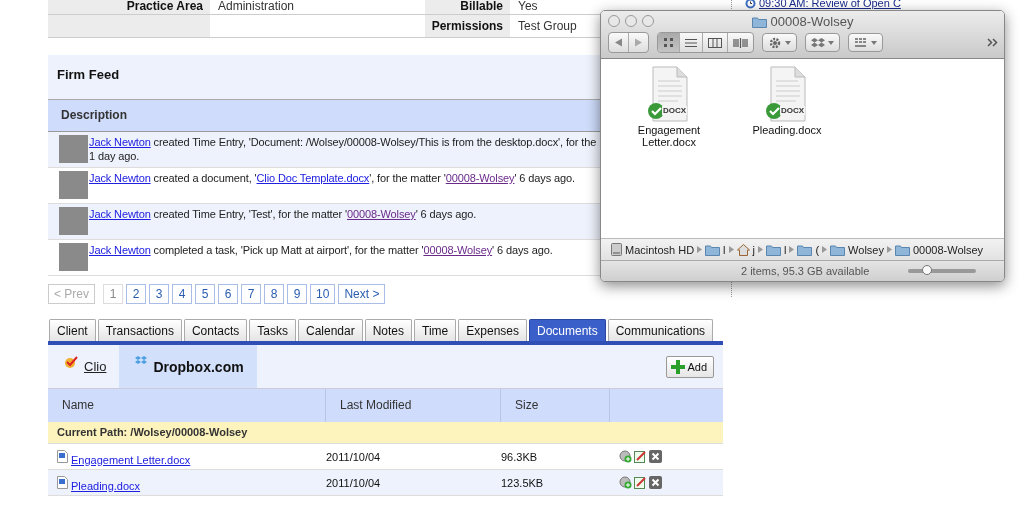 This screenshot has width=1024, height=519. What do you see at coordinates (660, 330) in the screenshot?
I see `tab: Communications` at bounding box center [660, 330].